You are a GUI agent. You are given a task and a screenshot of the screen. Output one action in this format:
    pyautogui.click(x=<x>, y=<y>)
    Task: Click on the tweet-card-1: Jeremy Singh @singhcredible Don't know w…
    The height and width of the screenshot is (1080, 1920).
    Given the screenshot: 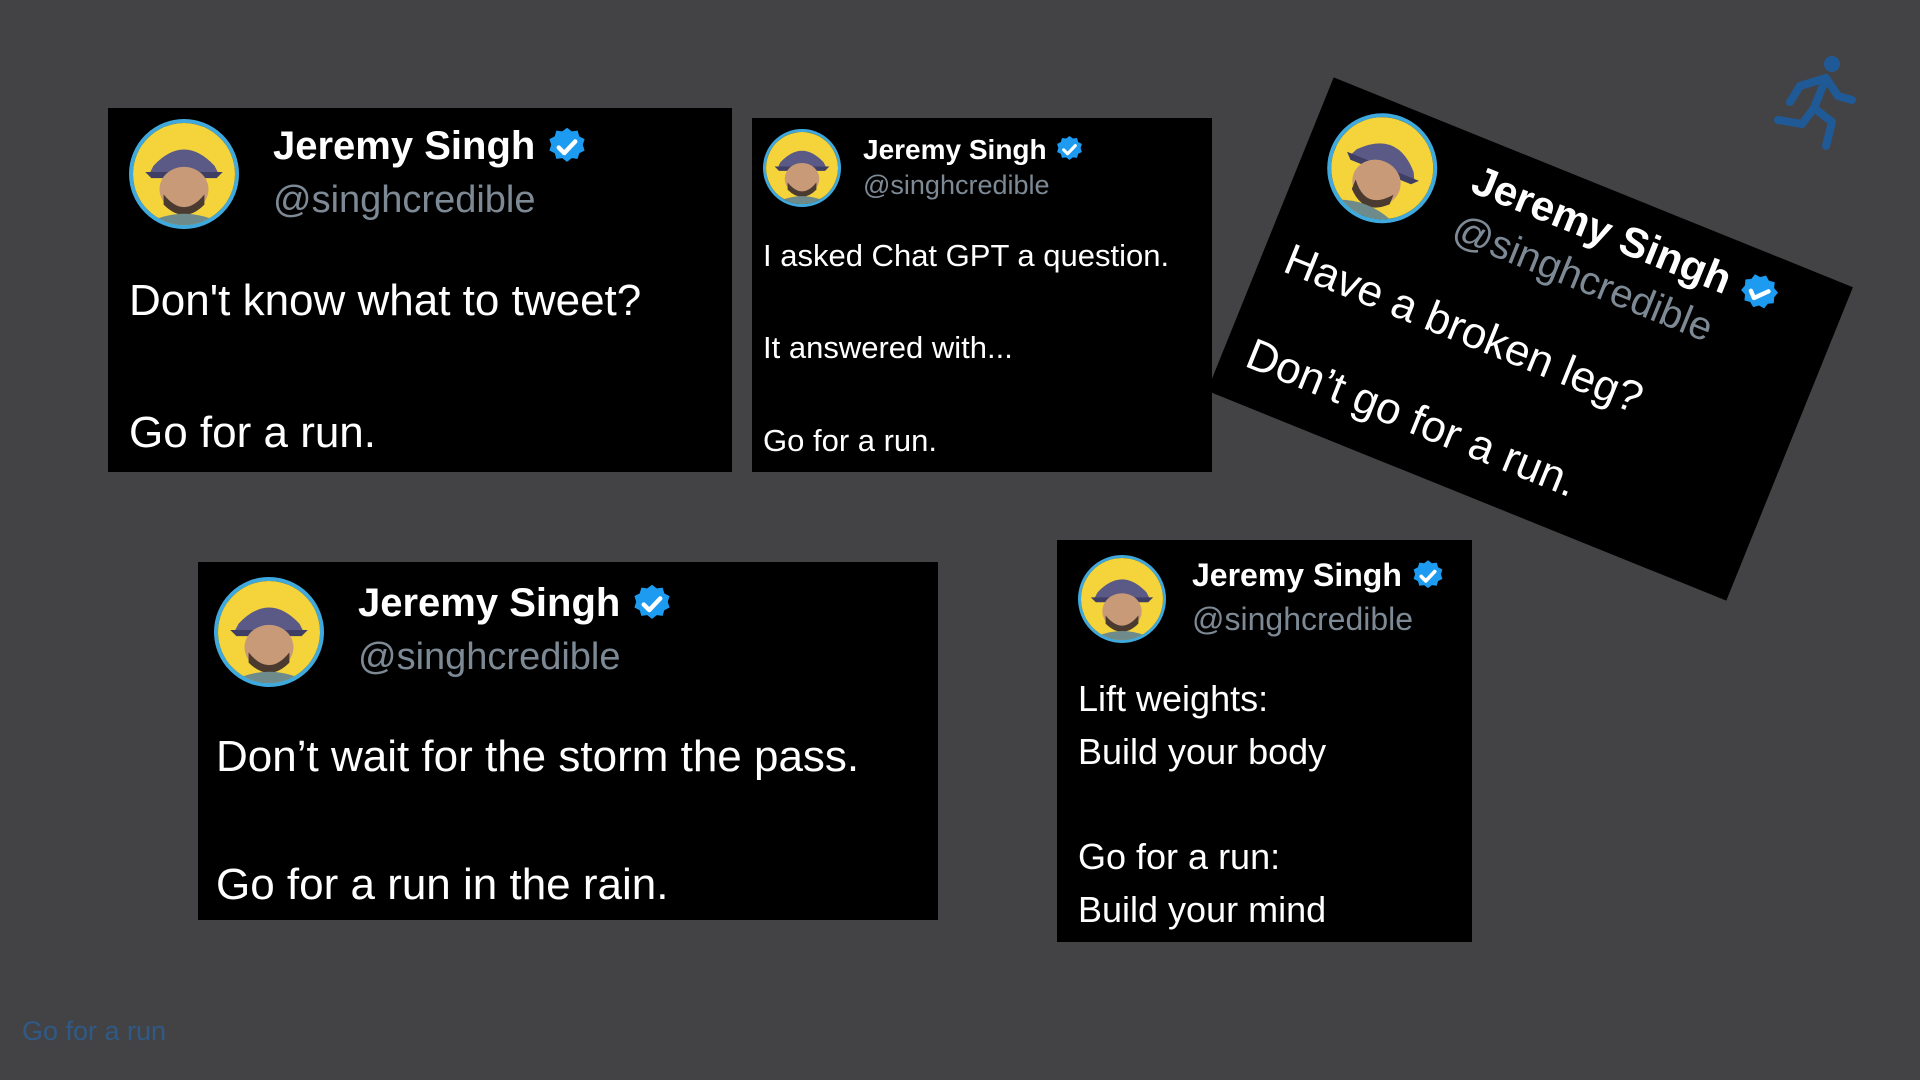 What is the action you would take?
    pyautogui.click(x=420, y=290)
    